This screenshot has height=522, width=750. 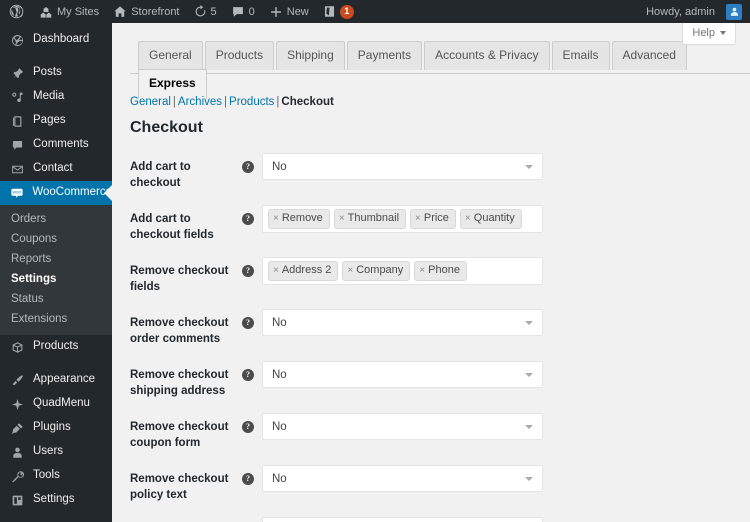 I want to click on avatar-icon, so click(x=734, y=11).